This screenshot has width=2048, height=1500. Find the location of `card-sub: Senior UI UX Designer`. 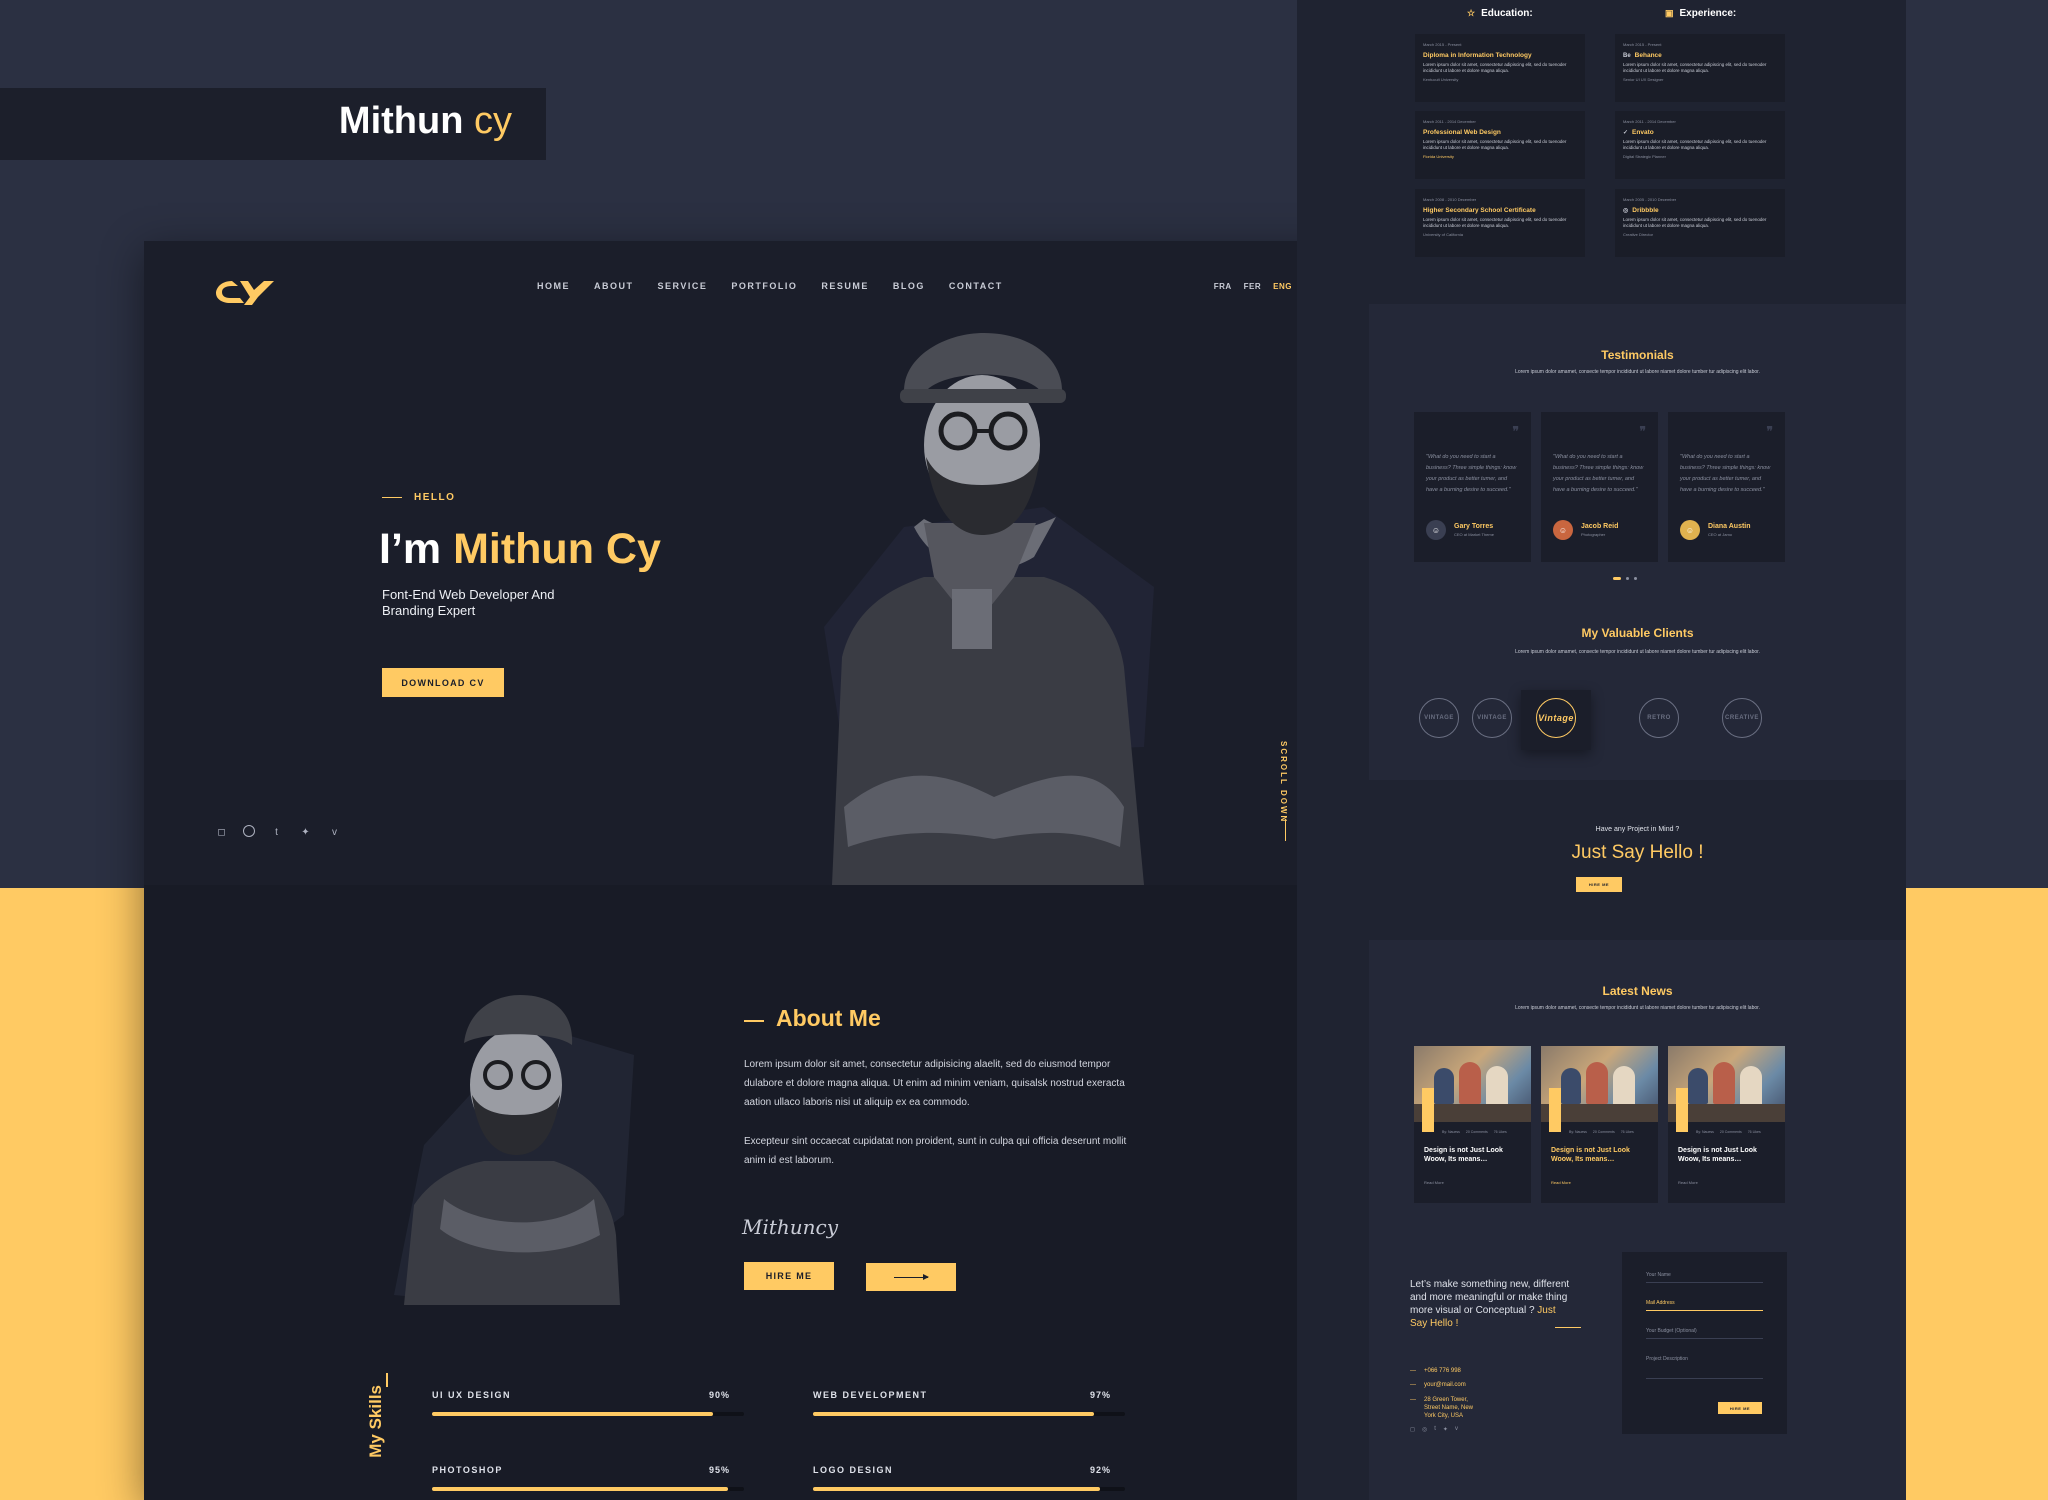

card-sub: Senior UI UX Designer is located at coordinates (1643, 79).